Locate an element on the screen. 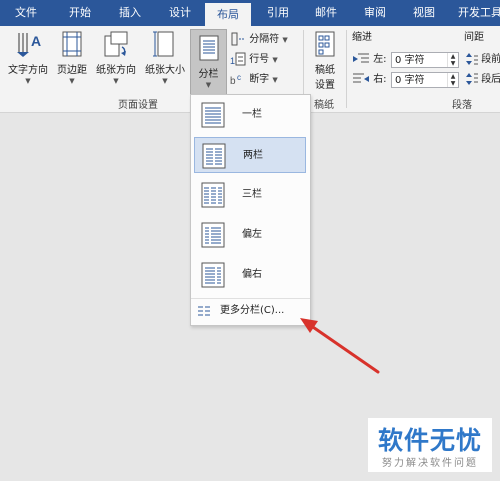  watermark: 软件无忧 努力解决软件问题 is located at coordinates (430, 445).